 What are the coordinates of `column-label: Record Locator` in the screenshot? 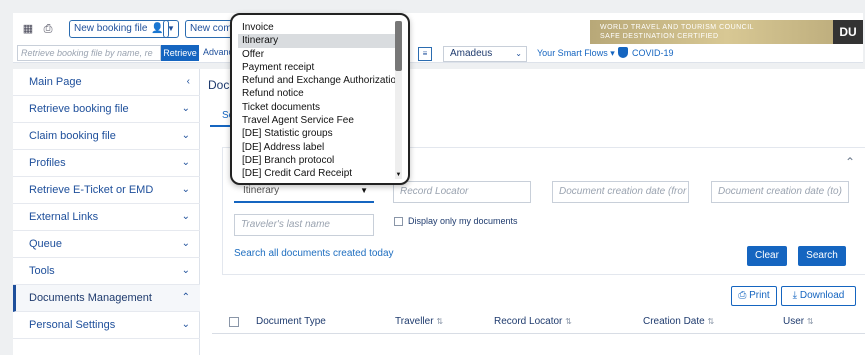 It's located at (528, 321).